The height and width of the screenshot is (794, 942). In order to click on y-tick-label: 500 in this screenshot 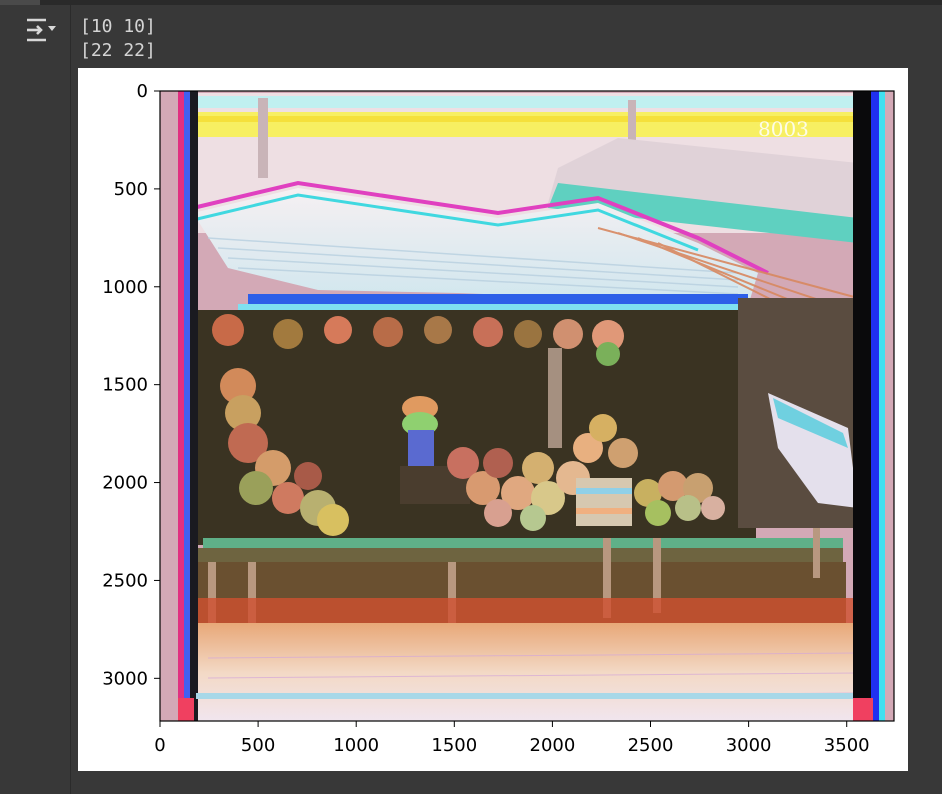, I will do `click(131, 189)`.